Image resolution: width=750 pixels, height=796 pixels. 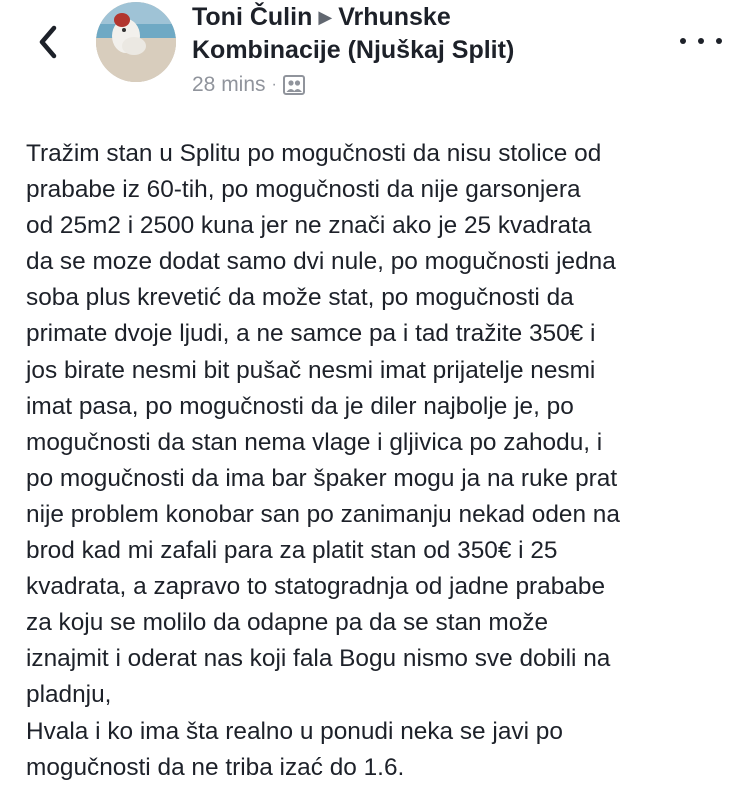 I want to click on back-button, so click(x=48, y=42).